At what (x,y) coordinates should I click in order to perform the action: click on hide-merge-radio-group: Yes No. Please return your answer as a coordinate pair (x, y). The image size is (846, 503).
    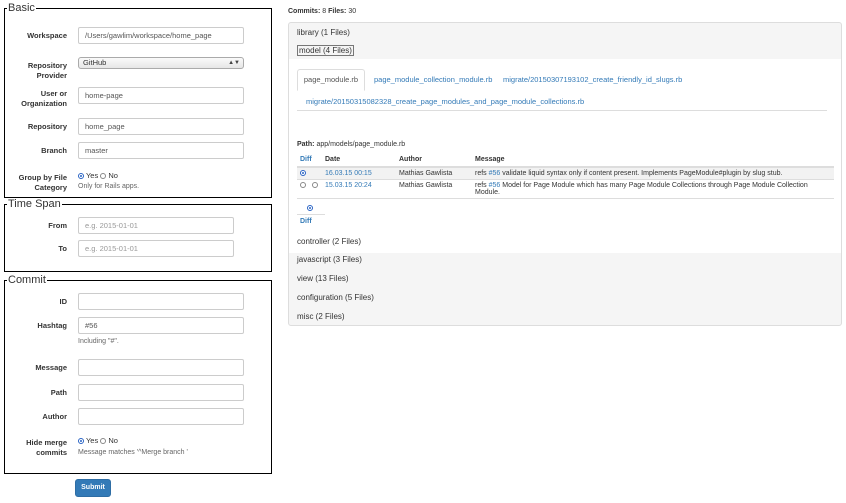
    Looking at the image, I should click on (98, 440).